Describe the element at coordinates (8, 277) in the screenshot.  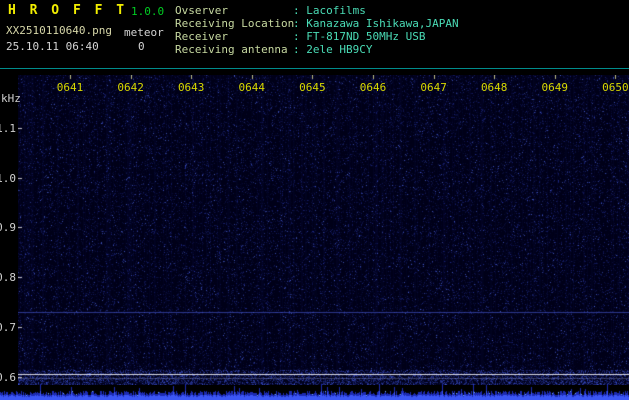
I see `freq-tick-label: 0.8` at that location.